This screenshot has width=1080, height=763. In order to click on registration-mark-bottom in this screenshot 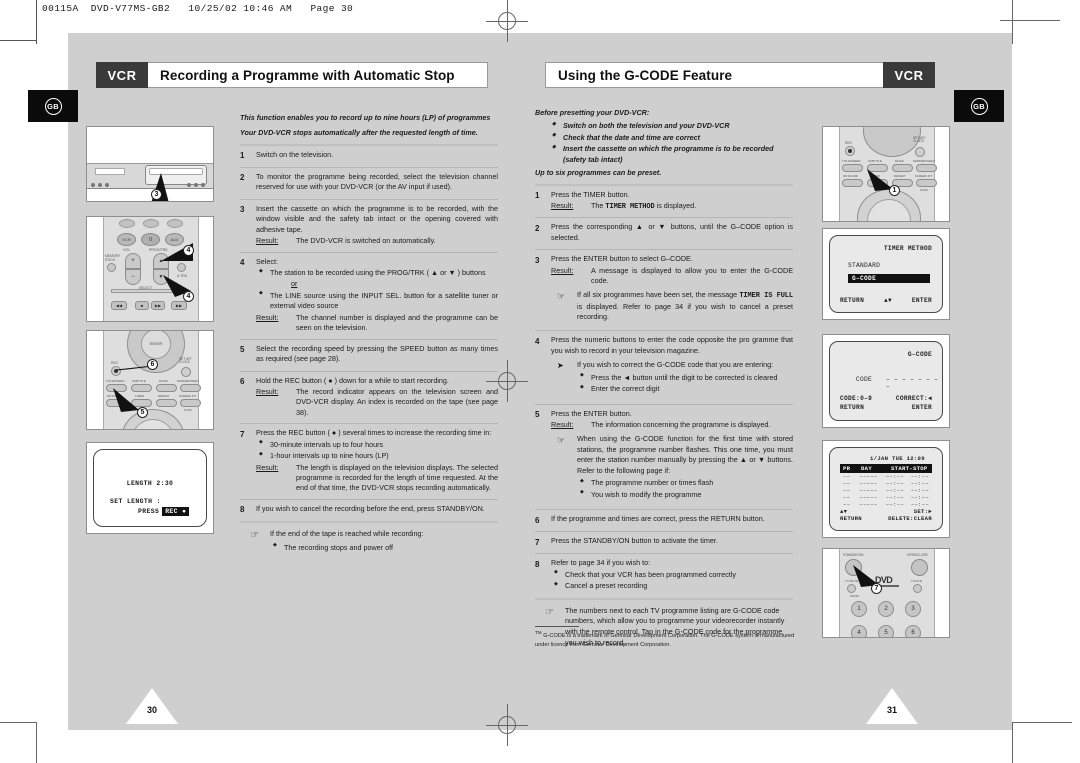, I will do `click(507, 725)`.